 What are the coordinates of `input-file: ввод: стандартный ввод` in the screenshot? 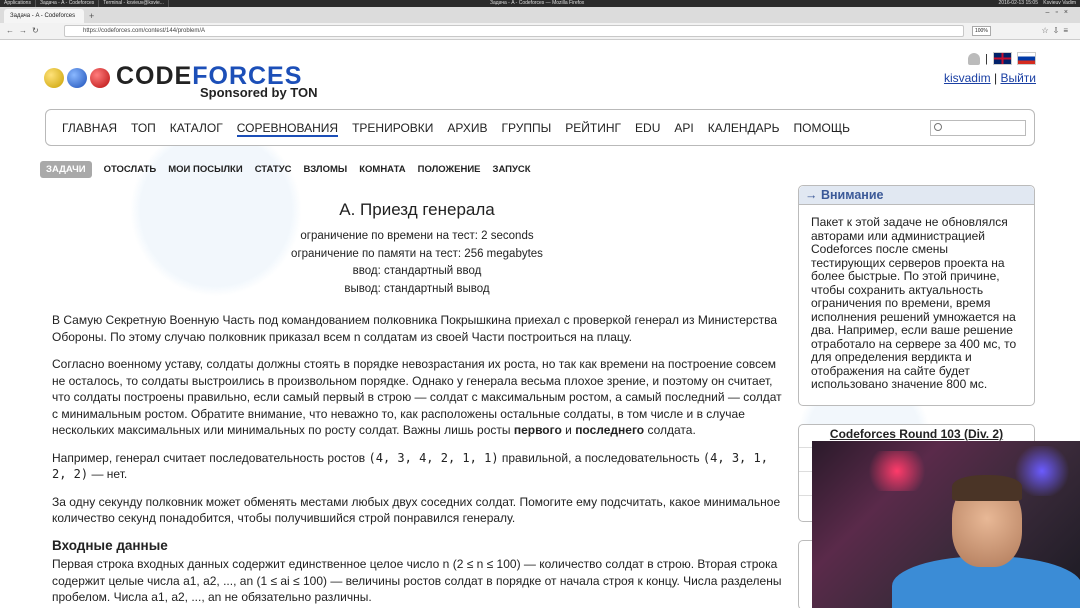 It's located at (417, 271).